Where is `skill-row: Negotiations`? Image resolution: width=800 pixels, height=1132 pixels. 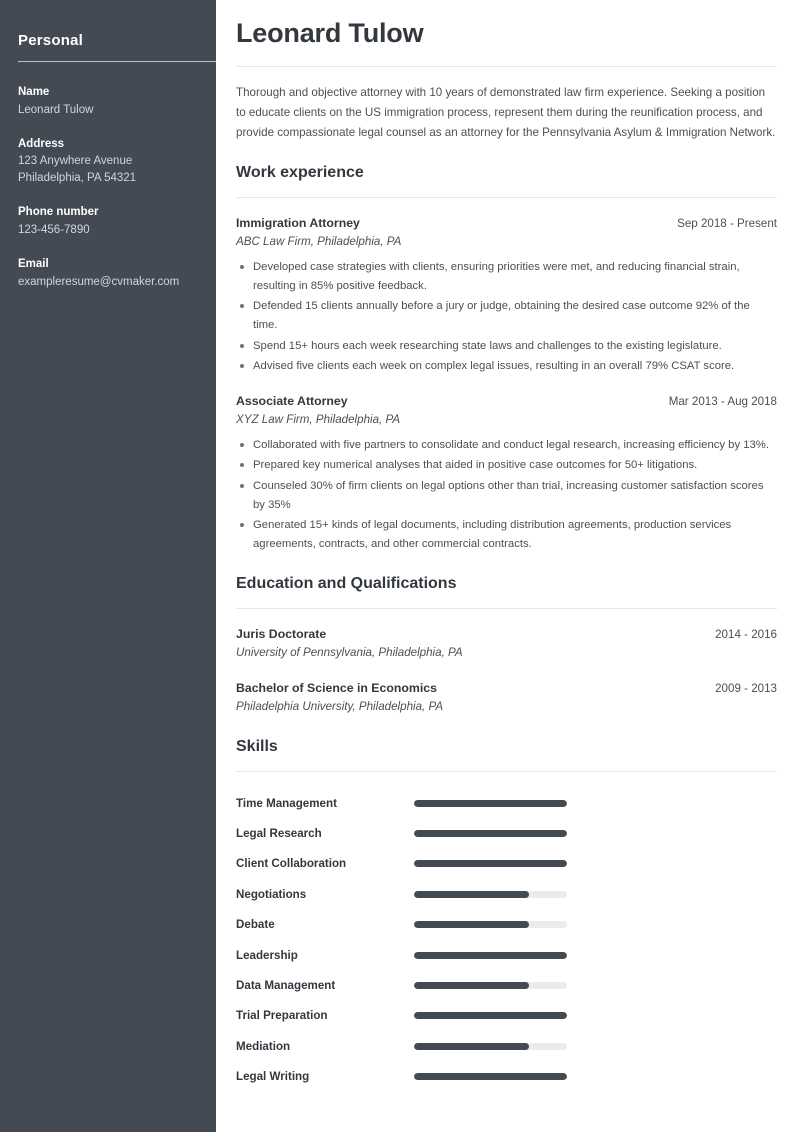
skill-row: Negotiations is located at coordinates (506, 894).